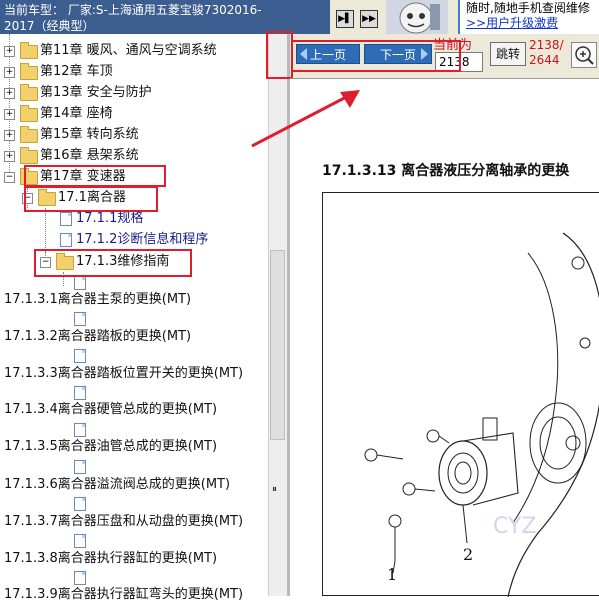 The height and width of the screenshot is (605, 599). What do you see at coordinates (508, 54) in the screenshot?
I see `jump-button: 跳转` at bounding box center [508, 54].